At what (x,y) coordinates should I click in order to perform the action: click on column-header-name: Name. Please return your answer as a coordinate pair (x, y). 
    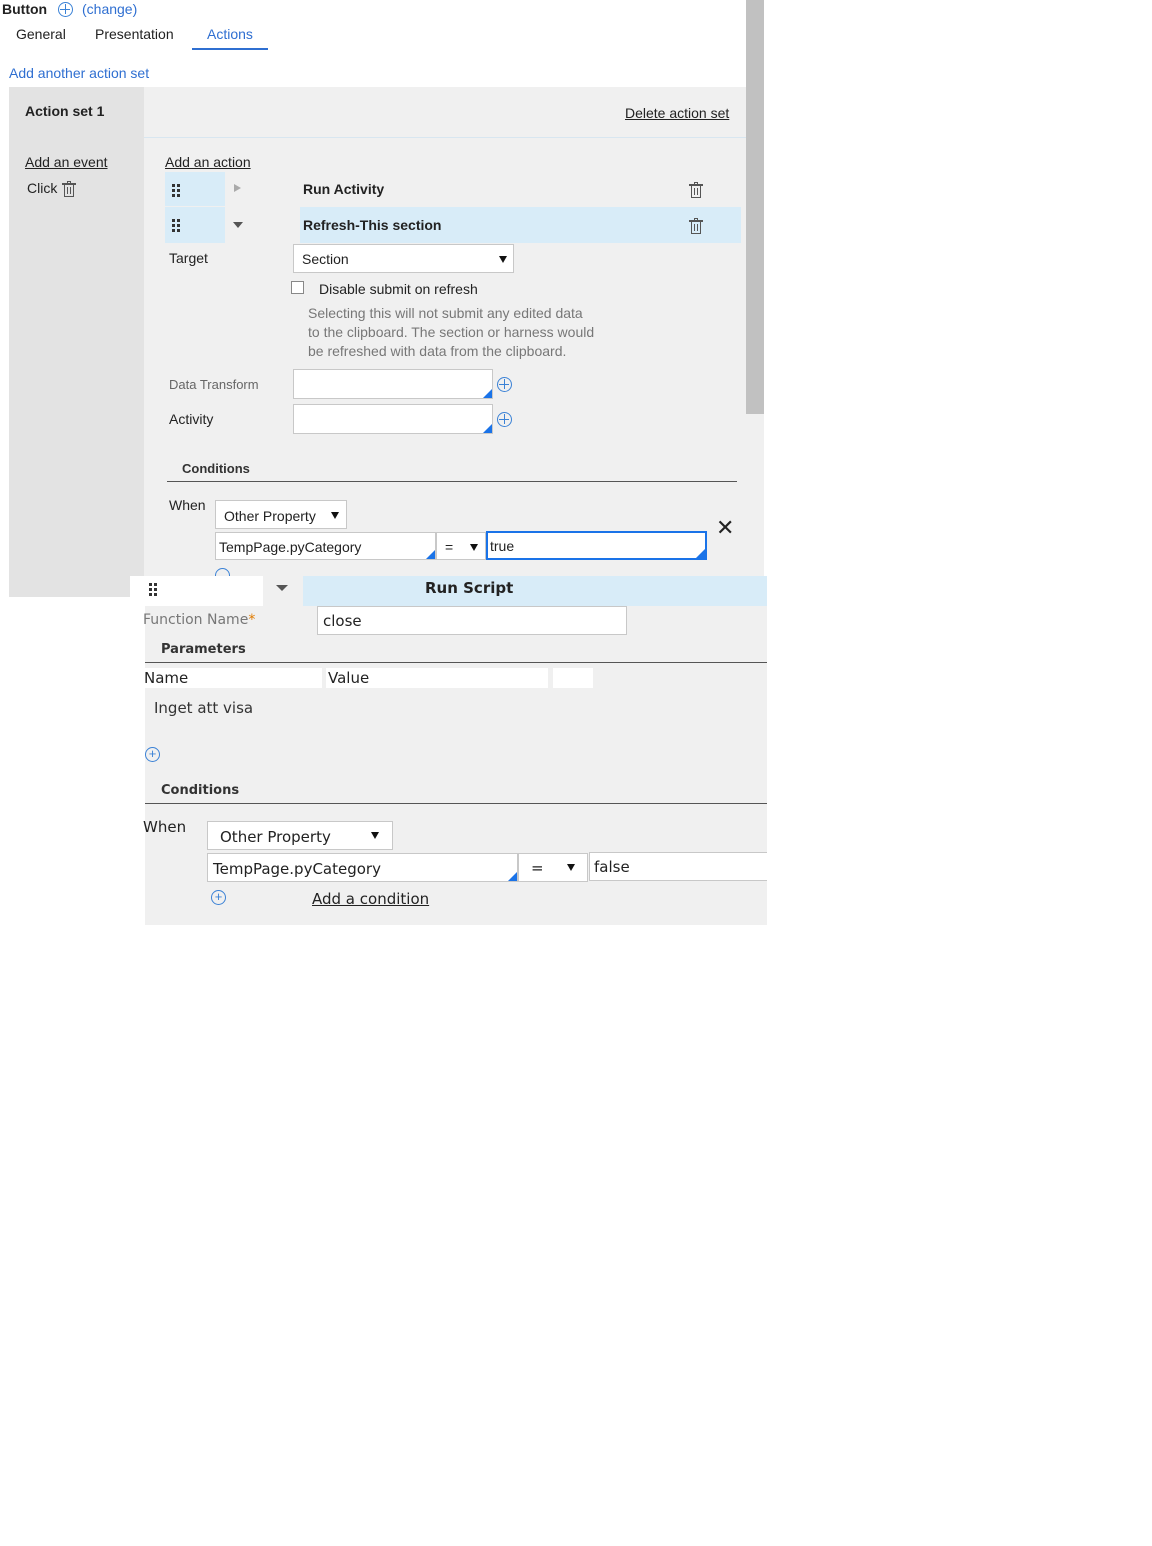
    Looking at the image, I should click on (166, 678).